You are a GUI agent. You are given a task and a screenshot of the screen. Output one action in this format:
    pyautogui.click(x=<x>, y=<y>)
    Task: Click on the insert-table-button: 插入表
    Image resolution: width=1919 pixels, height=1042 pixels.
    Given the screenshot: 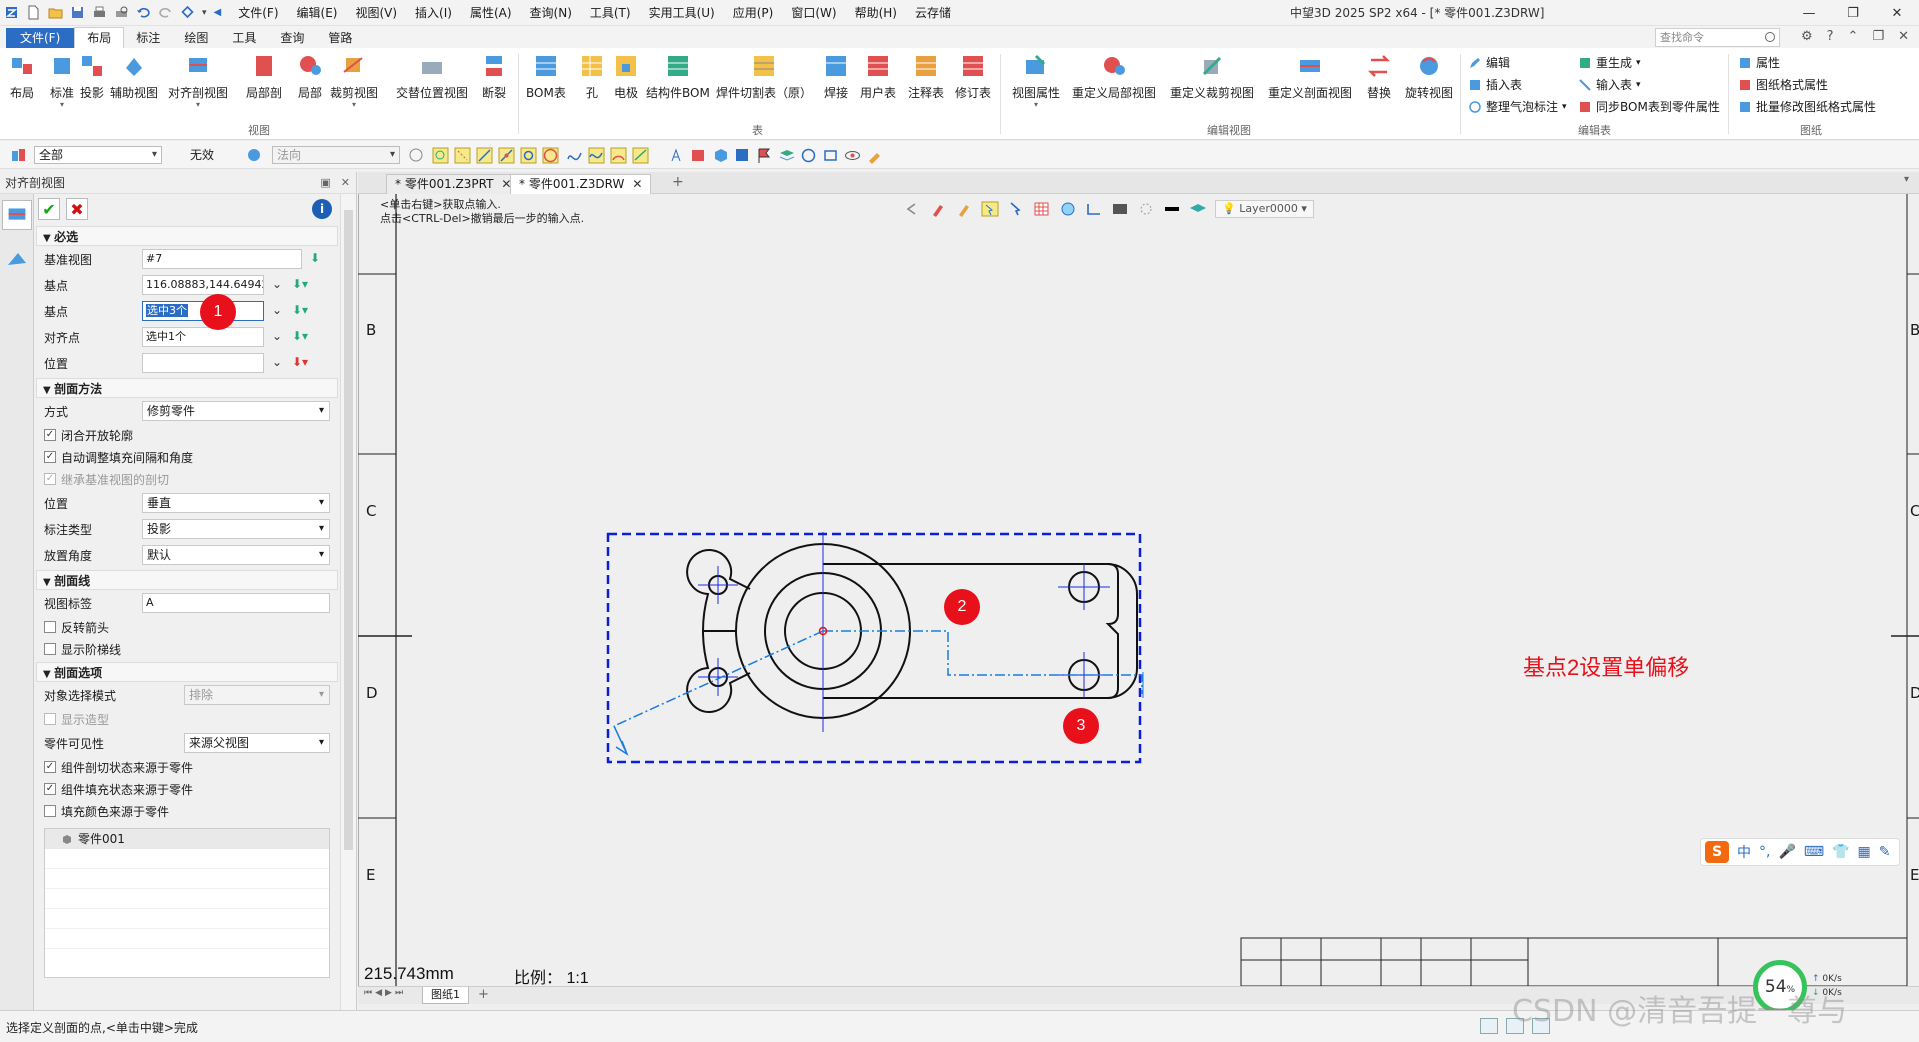 What is the action you would take?
    pyautogui.click(x=1495, y=84)
    